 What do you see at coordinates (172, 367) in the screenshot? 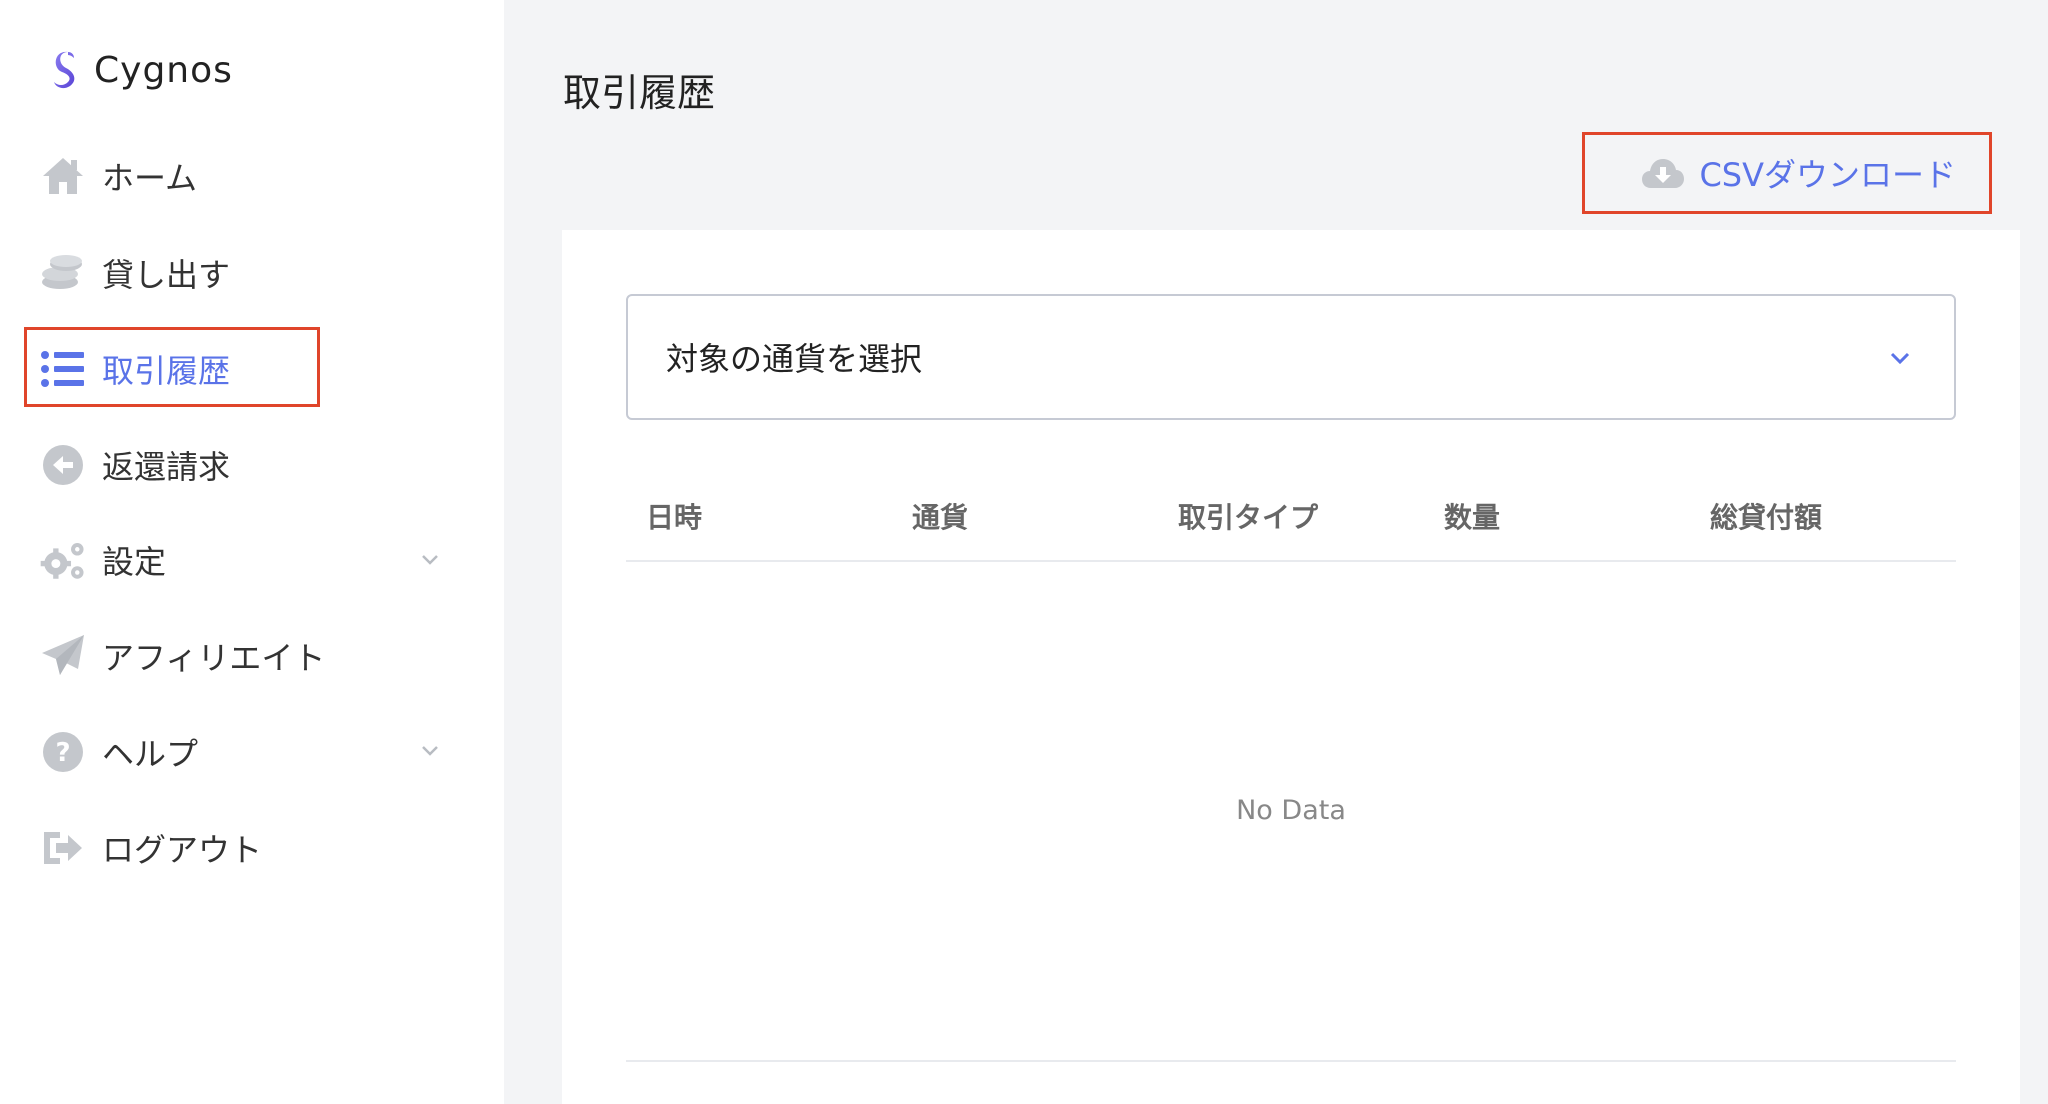
I see `active-item-highlight` at bounding box center [172, 367].